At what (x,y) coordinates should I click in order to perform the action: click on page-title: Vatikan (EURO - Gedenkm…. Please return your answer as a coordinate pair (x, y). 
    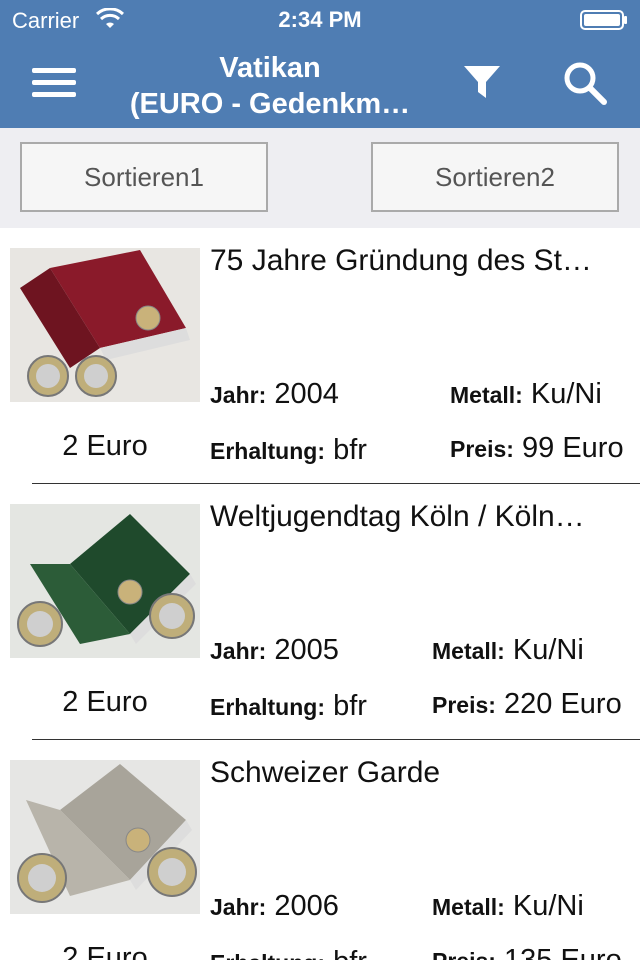
    Looking at the image, I should click on (270, 86).